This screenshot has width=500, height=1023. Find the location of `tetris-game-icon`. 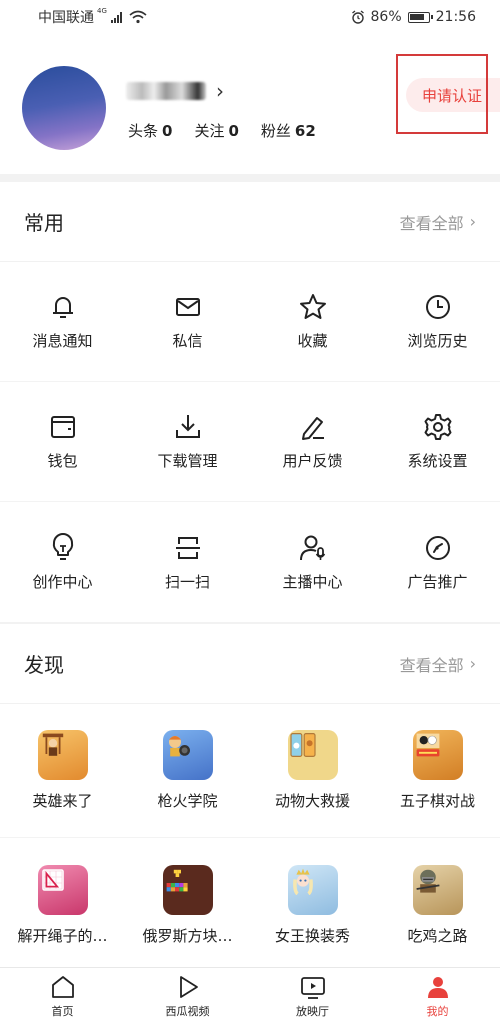

tetris-game-icon is located at coordinates (187, 889).